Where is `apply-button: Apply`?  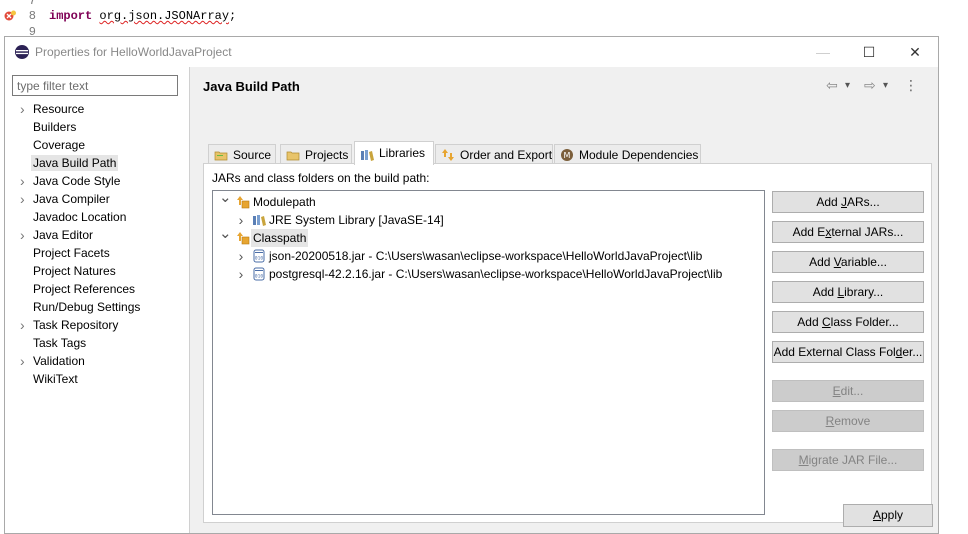 apply-button: Apply is located at coordinates (888, 515).